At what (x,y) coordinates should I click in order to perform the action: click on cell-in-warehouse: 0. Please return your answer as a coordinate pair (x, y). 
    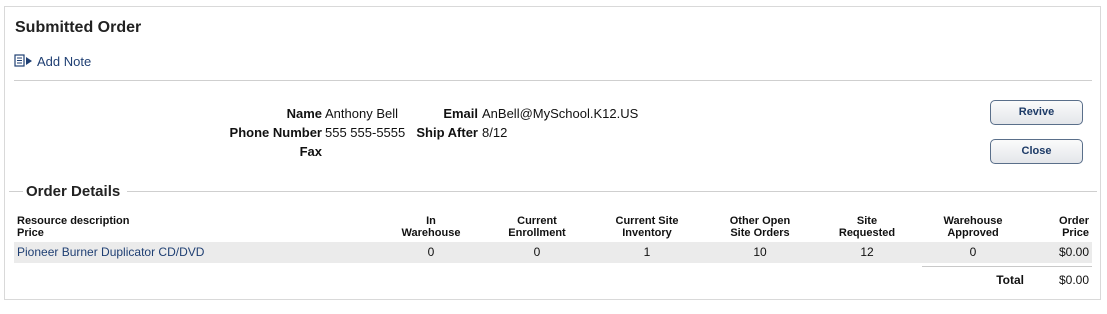
    Looking at the image, I should click on (431, 252).